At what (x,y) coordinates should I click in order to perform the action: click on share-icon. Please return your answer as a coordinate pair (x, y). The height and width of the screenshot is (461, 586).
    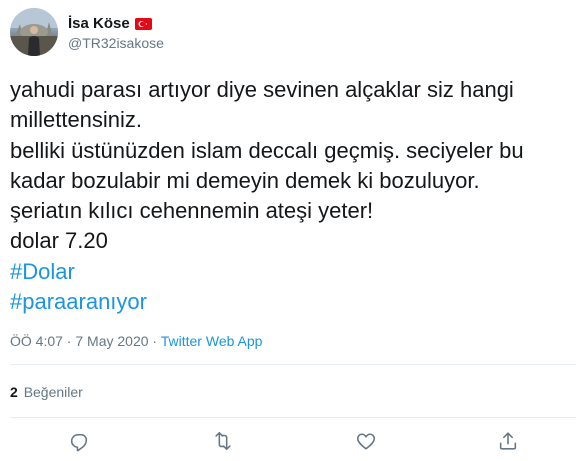
    Looking at the image, I should click on (508, 441).